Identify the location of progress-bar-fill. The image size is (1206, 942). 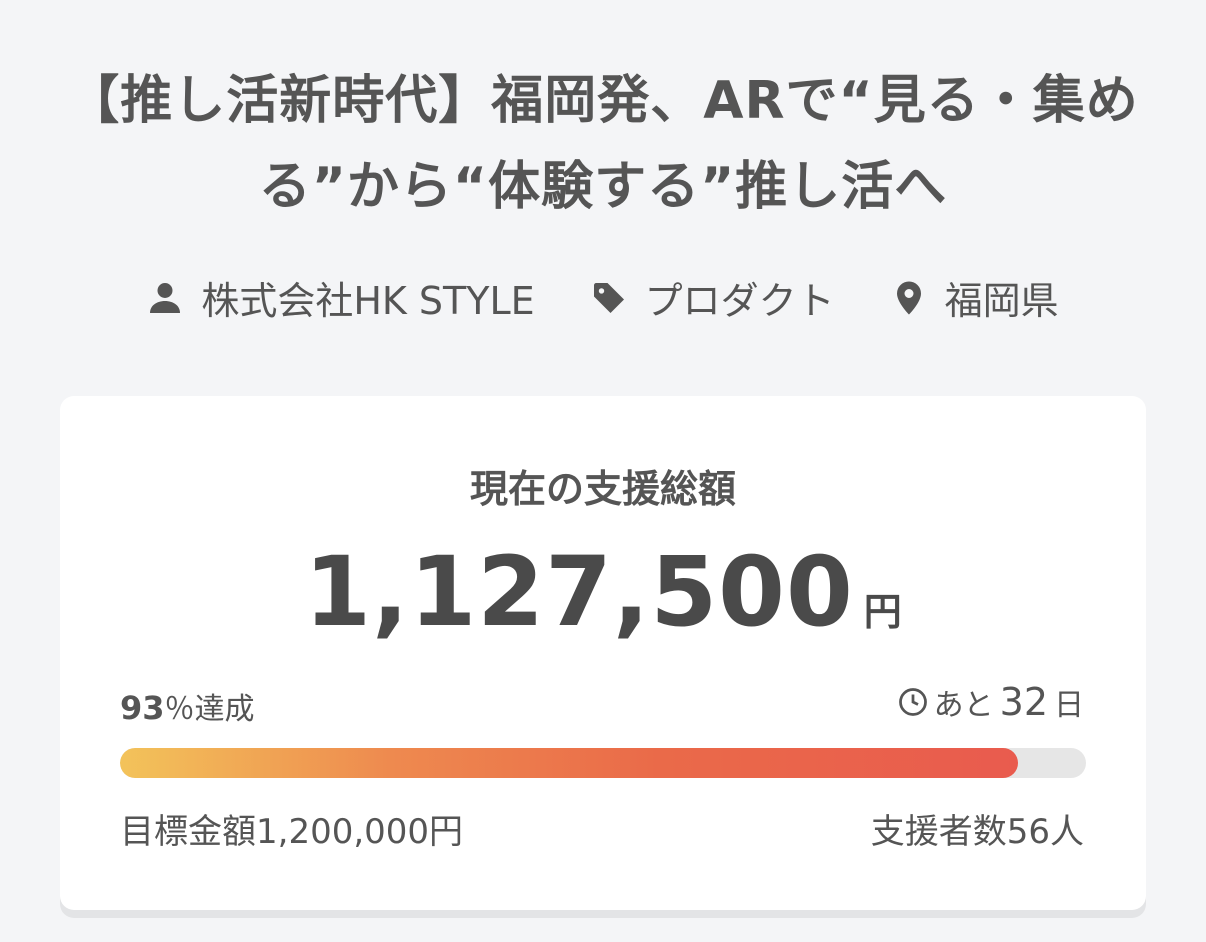
(569, 763).